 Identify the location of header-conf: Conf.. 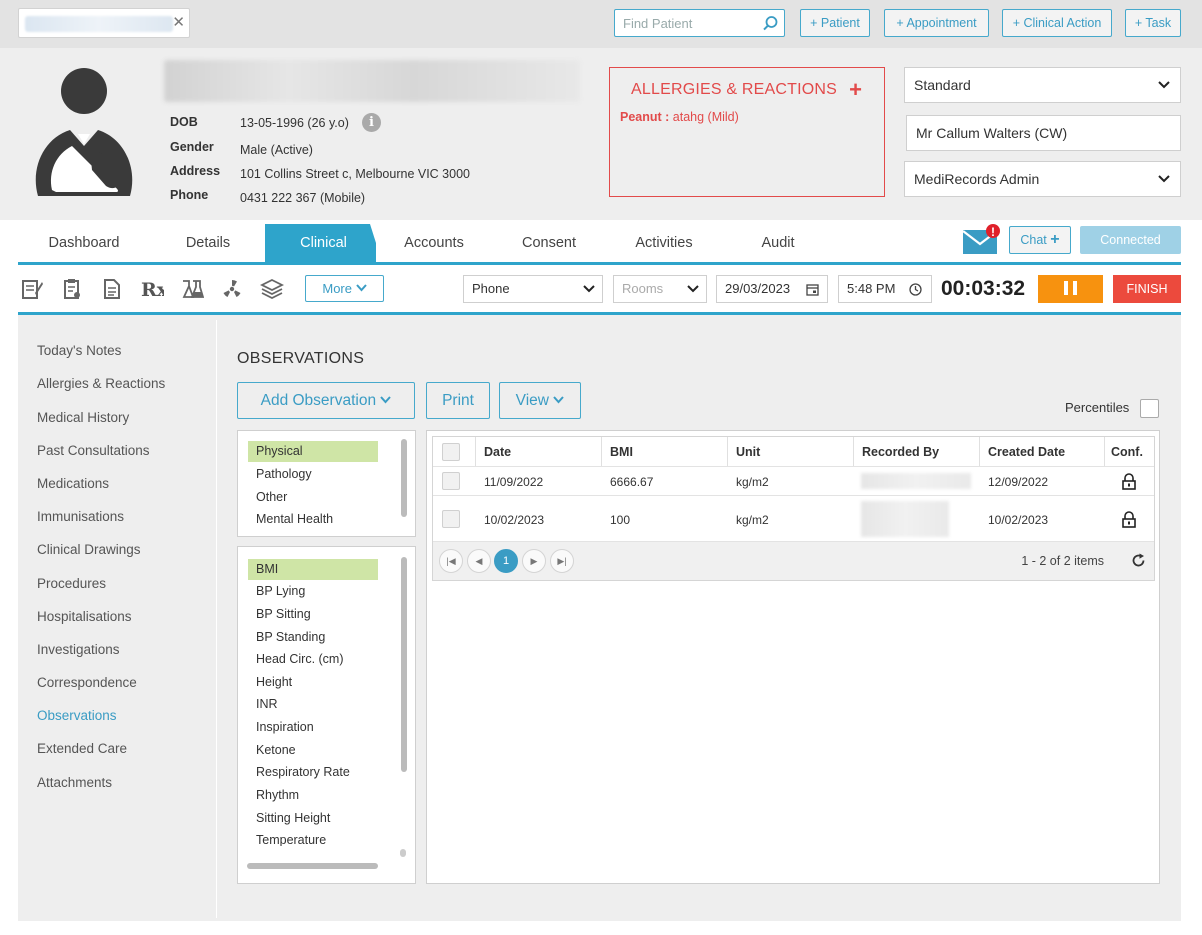
(1129, 451).